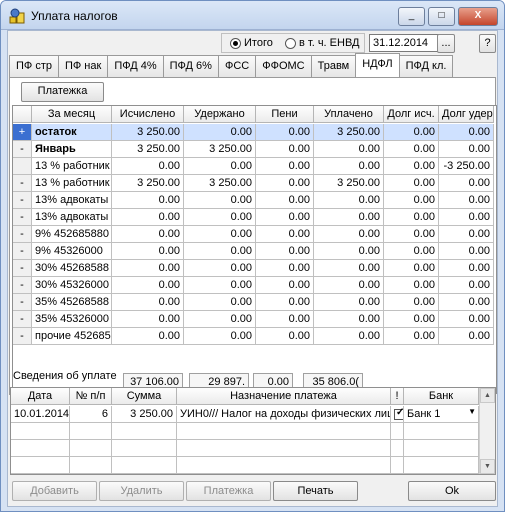 Image resolution: width=505 pixels, height=512 pixels. What do you see at coordinates (253, 319) in the screenshot?
I see `table-row: -35% 45326000 0.00 0.00 0.00 0.00 0.00 0.00` at bounding box center [253, 319].